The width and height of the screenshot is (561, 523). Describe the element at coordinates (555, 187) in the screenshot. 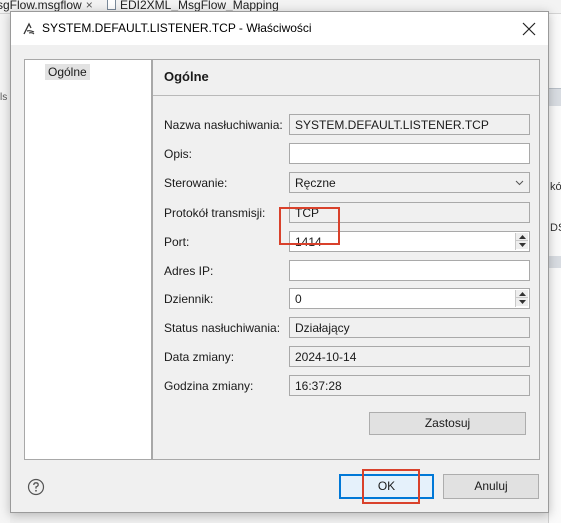

I see `background-right-text: kół` at that location.